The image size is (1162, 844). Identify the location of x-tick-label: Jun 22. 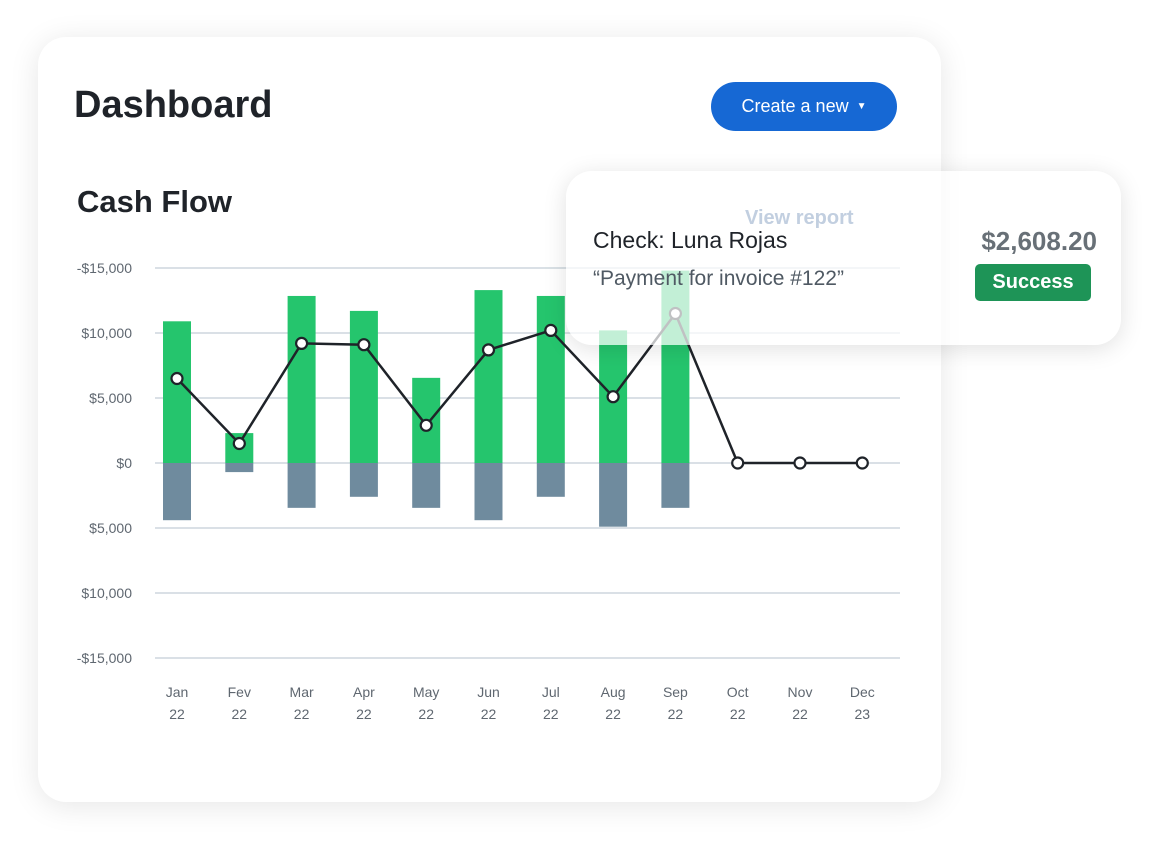
(488, 703).